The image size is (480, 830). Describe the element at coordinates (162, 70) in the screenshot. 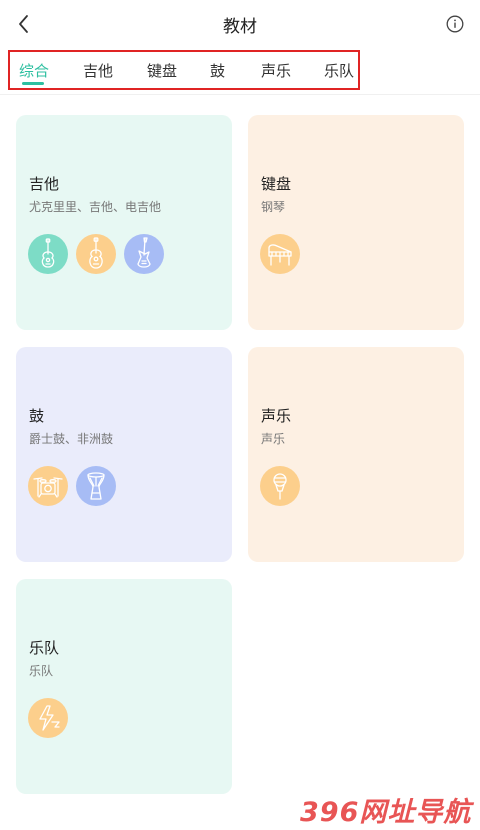

I see `tab-keyboard: 键盘` at that location.